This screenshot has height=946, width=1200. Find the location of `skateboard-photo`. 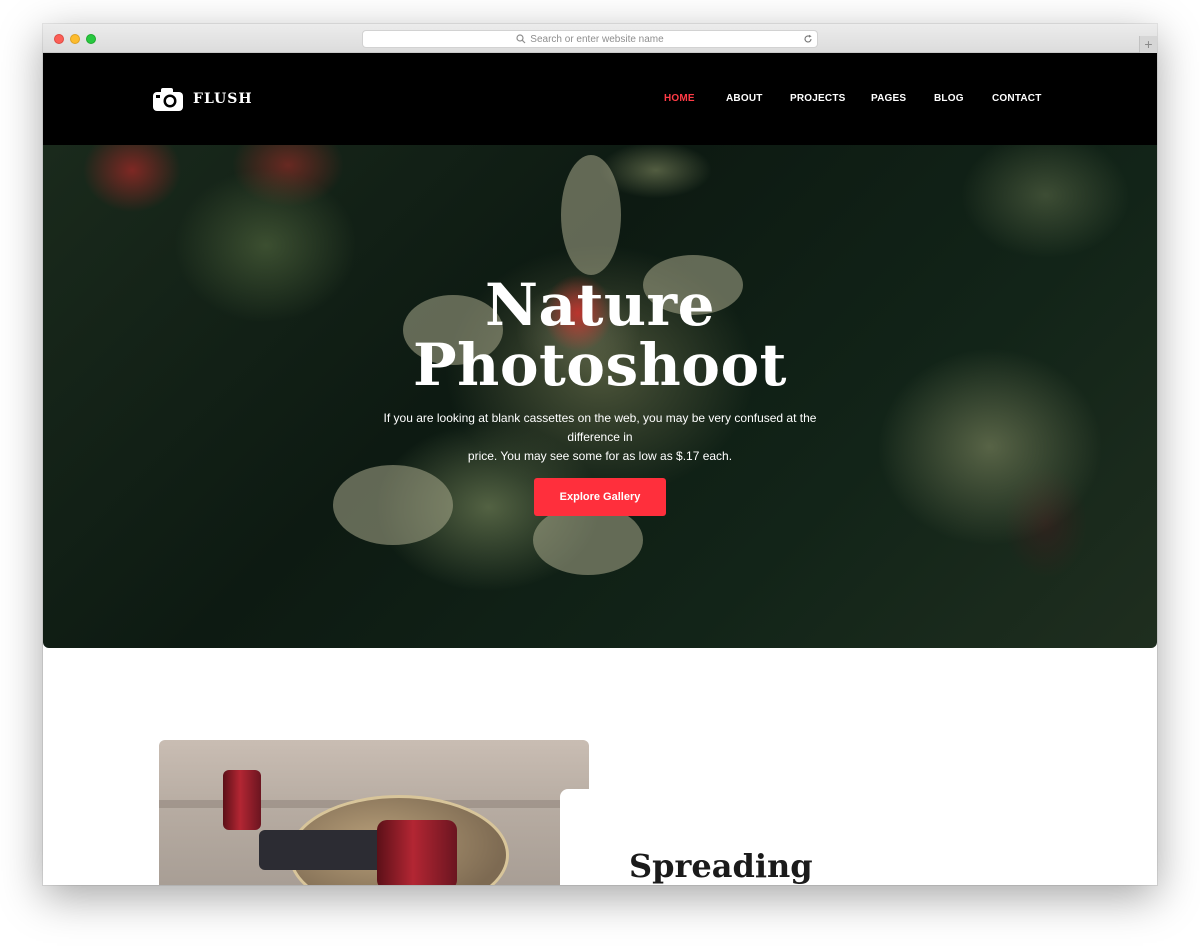

skateboard-photo is located at coordinates (374, 812).